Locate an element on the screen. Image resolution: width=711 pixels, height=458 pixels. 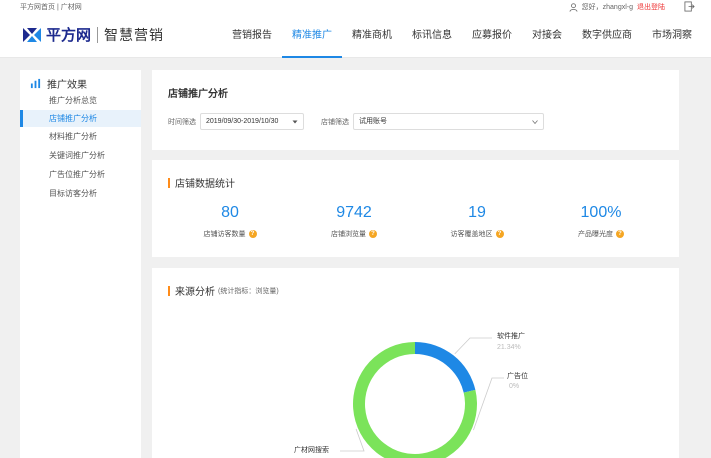
stat-value: 80 is located at coordinates (230, 212).